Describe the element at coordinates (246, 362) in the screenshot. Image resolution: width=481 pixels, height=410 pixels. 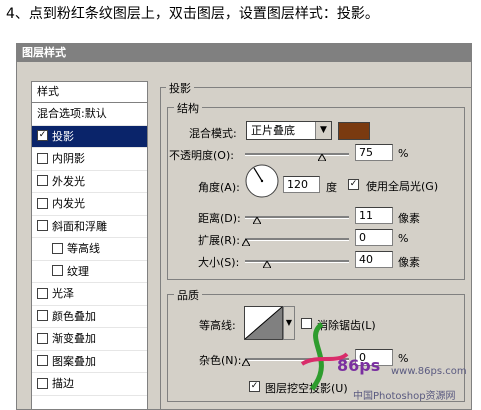
I see `noise-slider-thumb` at that location.